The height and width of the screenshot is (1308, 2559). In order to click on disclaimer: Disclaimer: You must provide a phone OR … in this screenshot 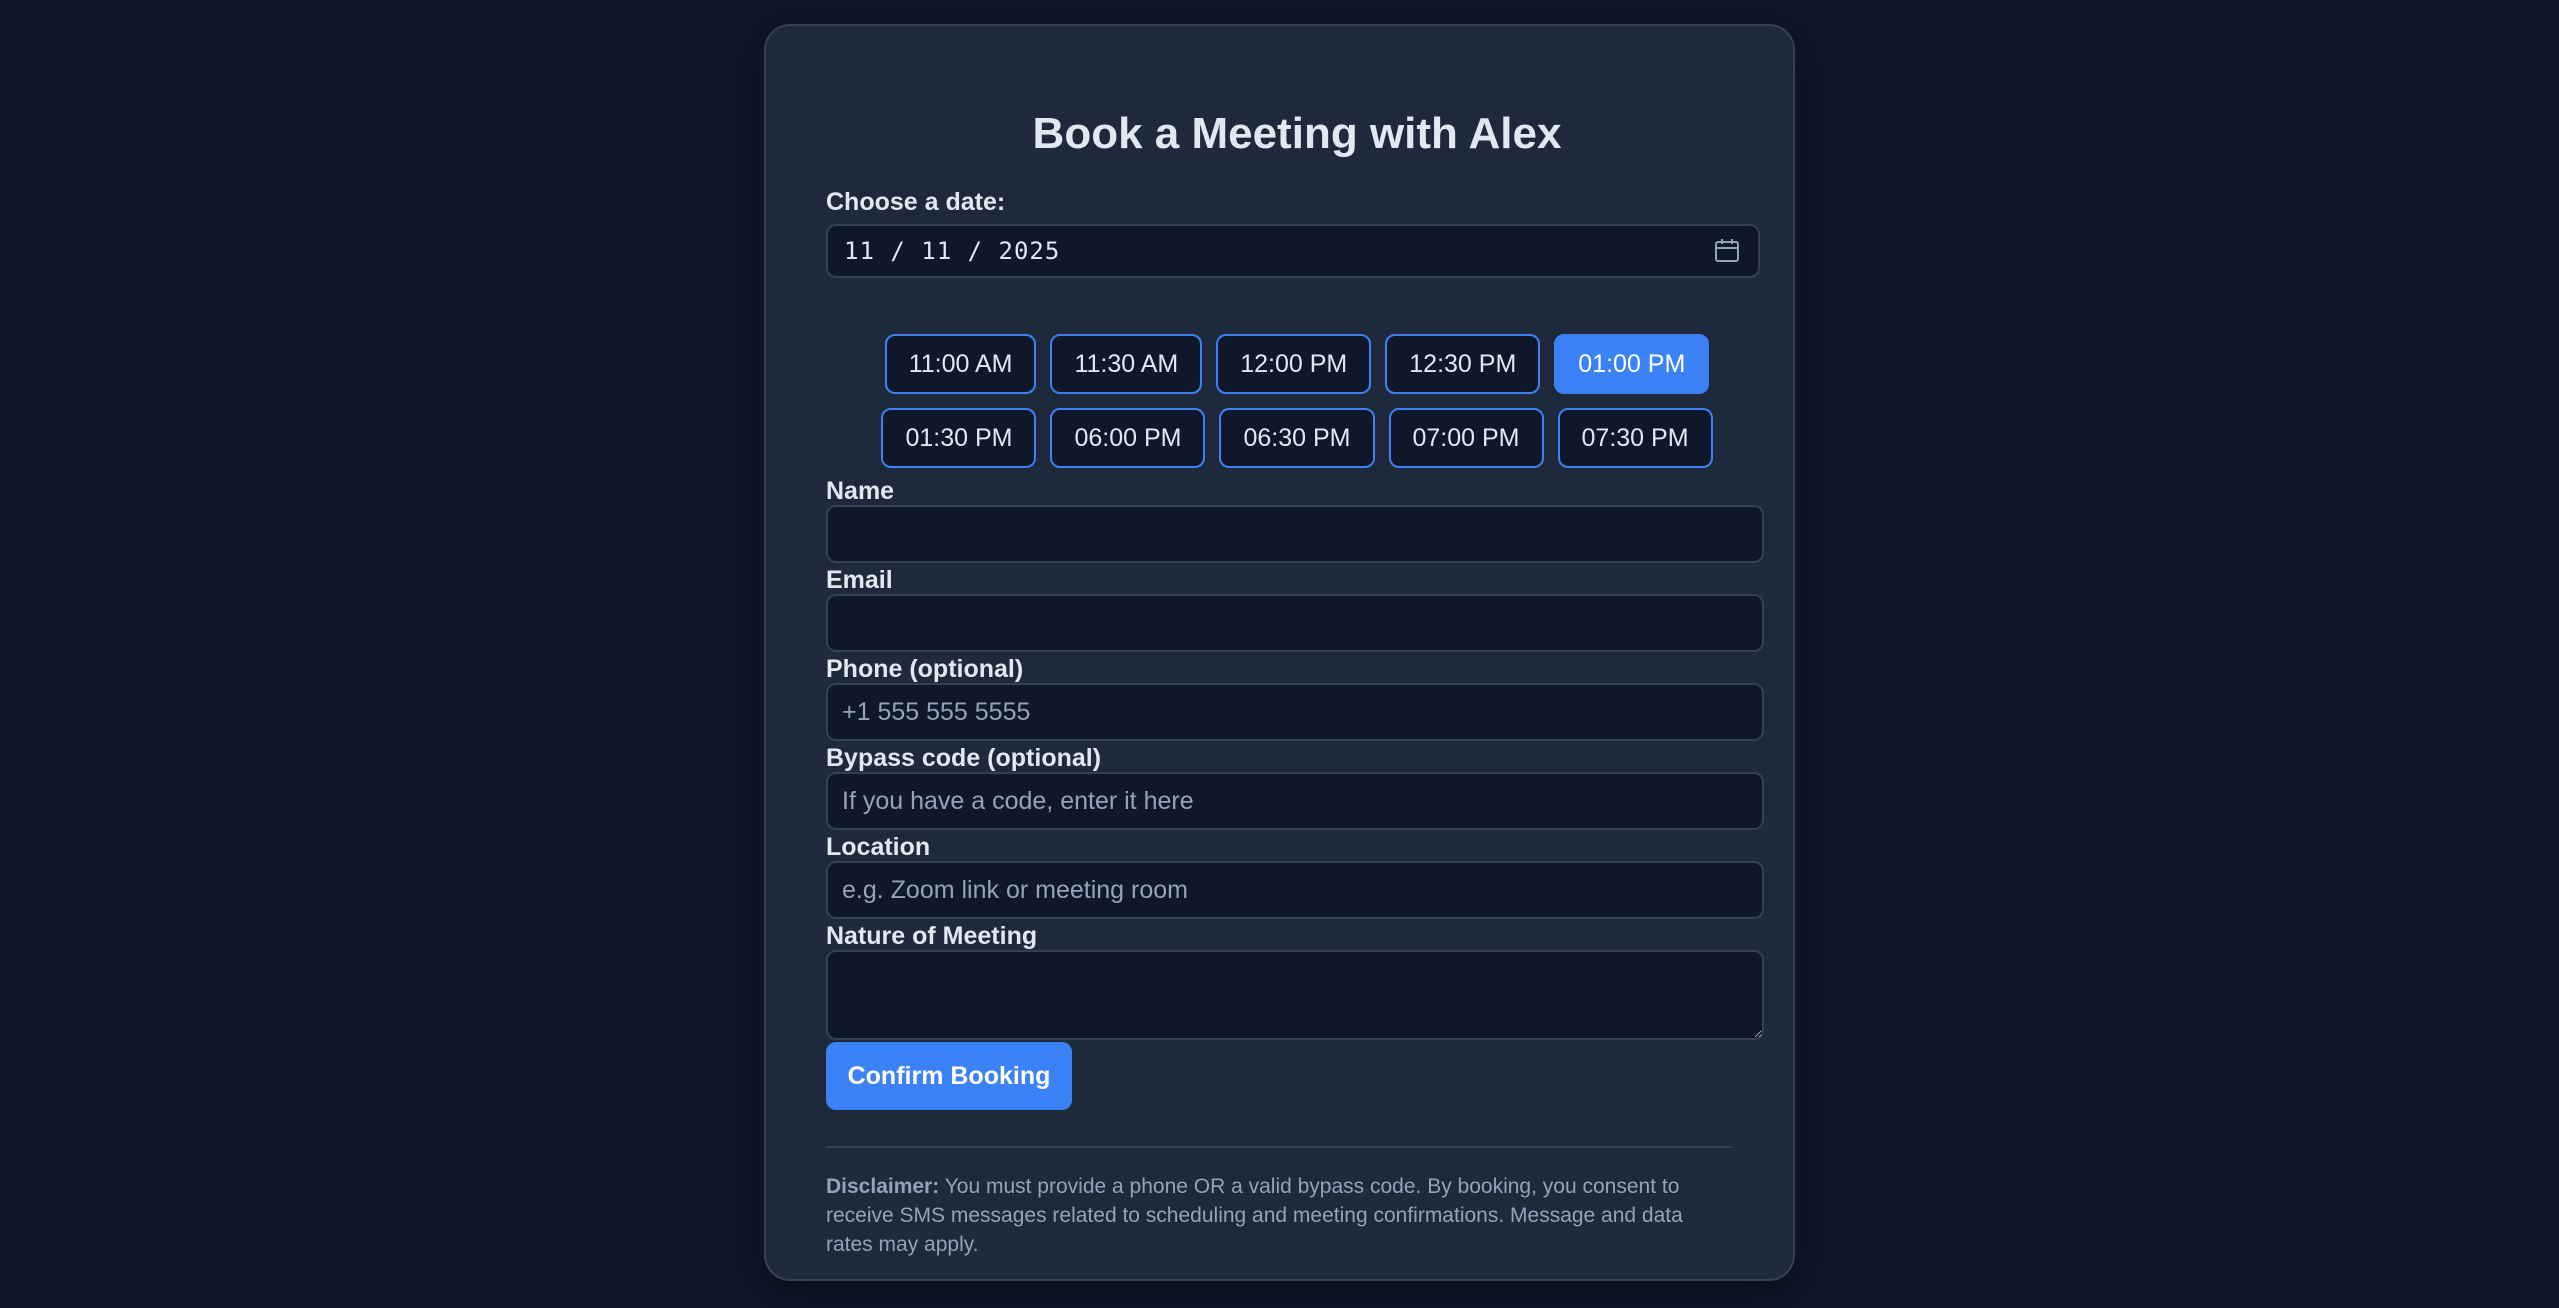, I will do `click(1279, 1215)`.